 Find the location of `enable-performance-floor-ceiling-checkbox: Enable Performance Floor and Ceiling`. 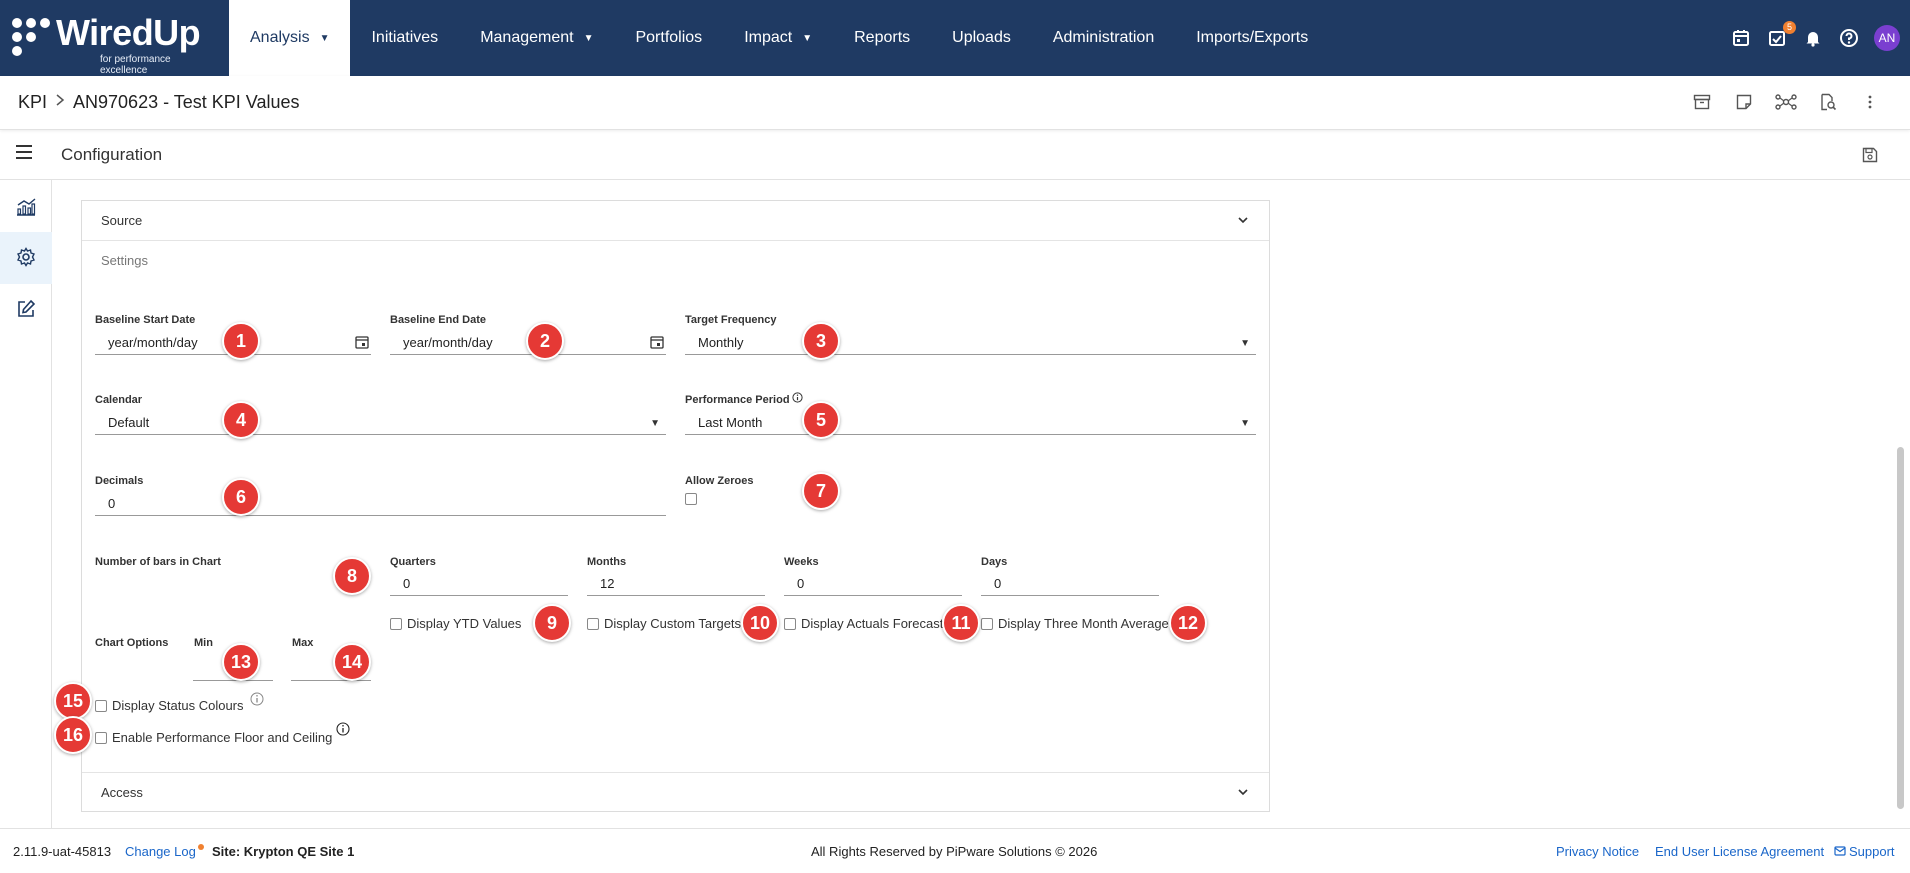

enable-performance-floor-ceiling-checkbox: Enable Performance Floor and Ceiling is located at coordinates (213, 737).